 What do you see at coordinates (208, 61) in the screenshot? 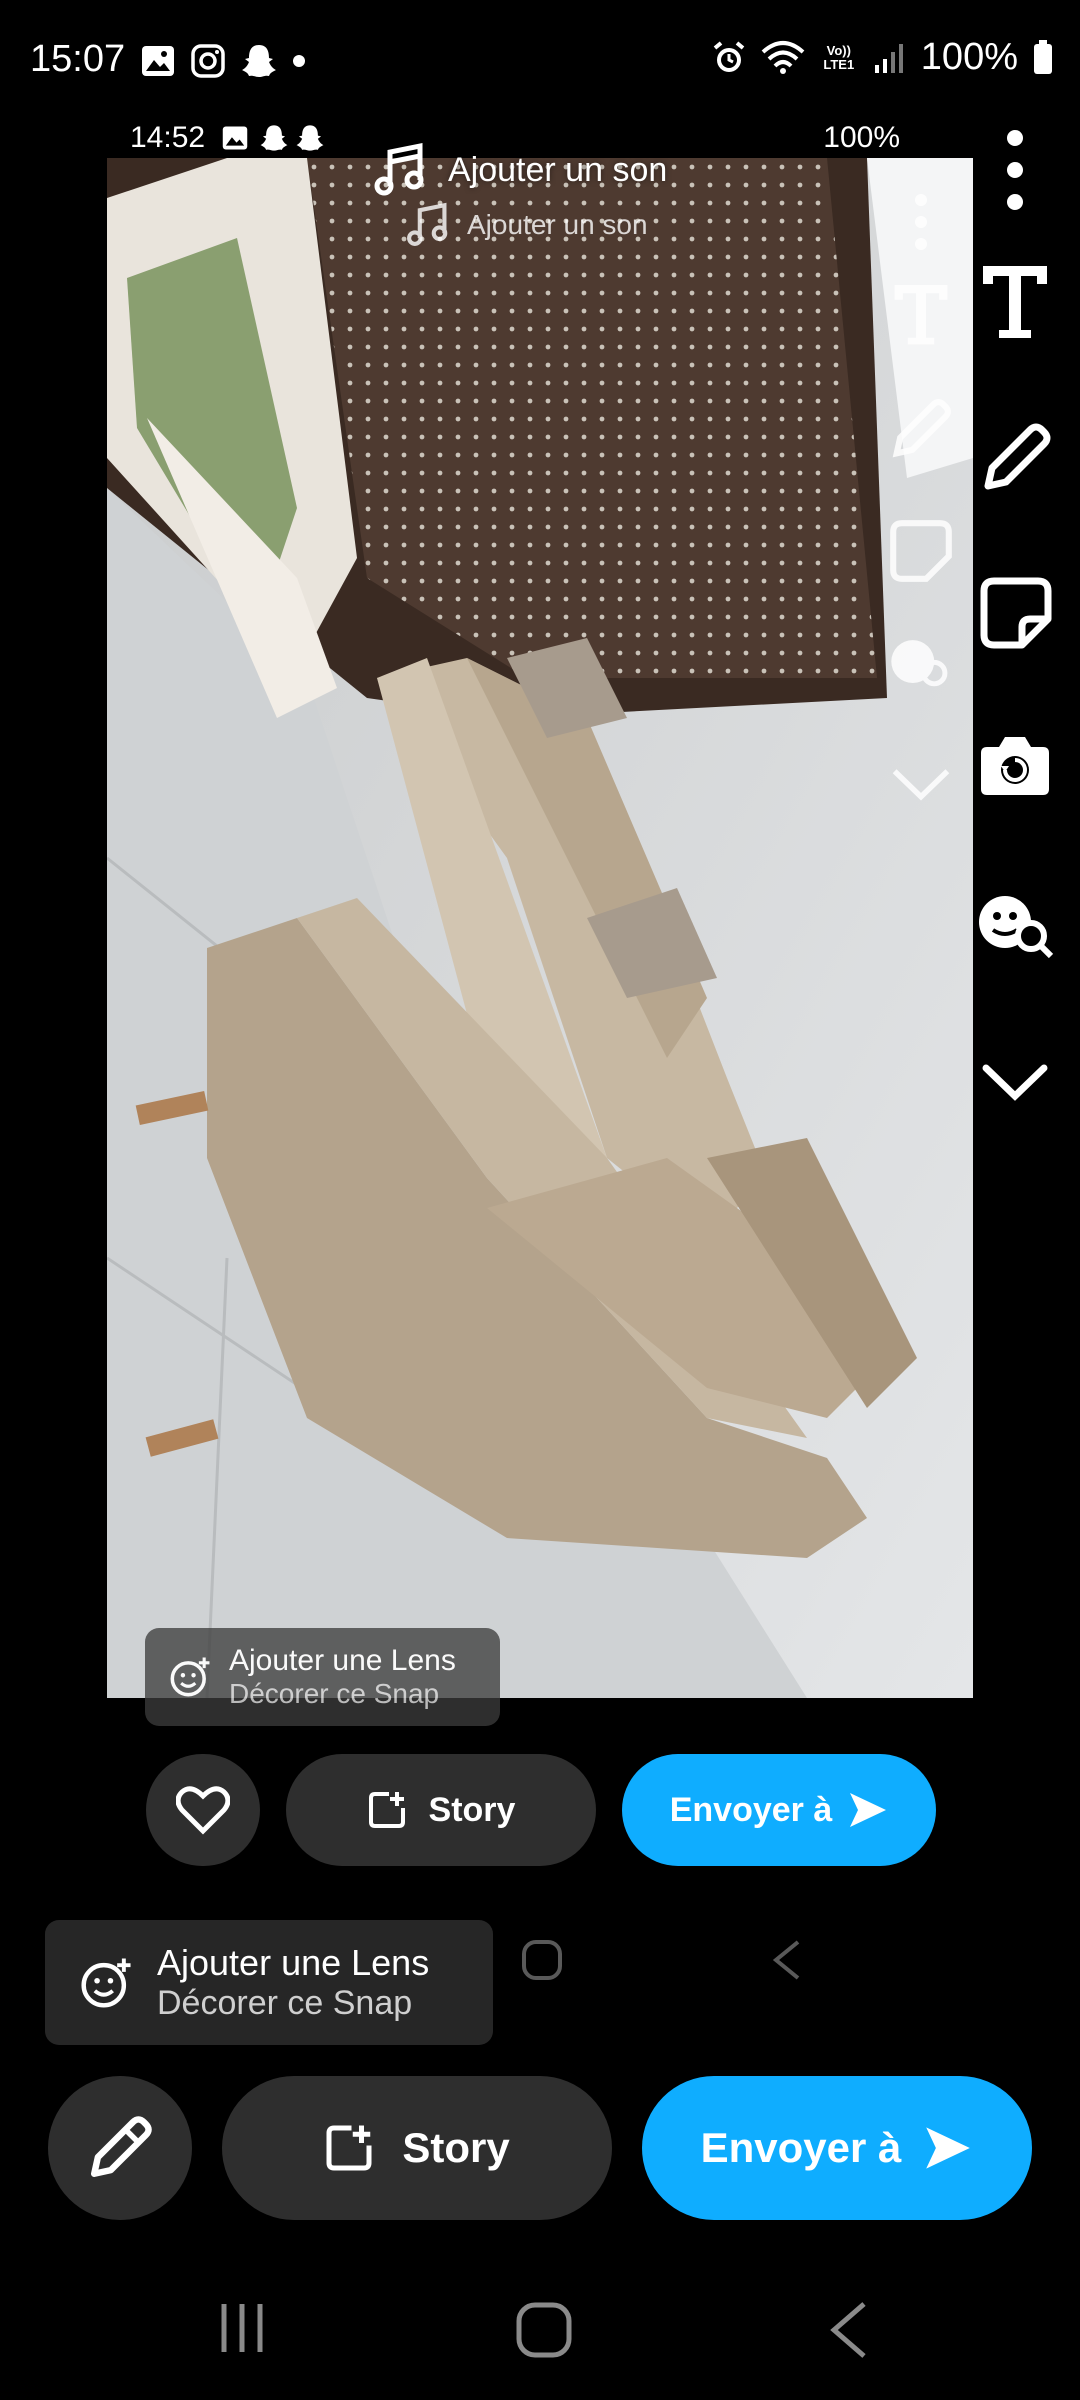
I see `instagram-icon` at bounding box center [208, 61].